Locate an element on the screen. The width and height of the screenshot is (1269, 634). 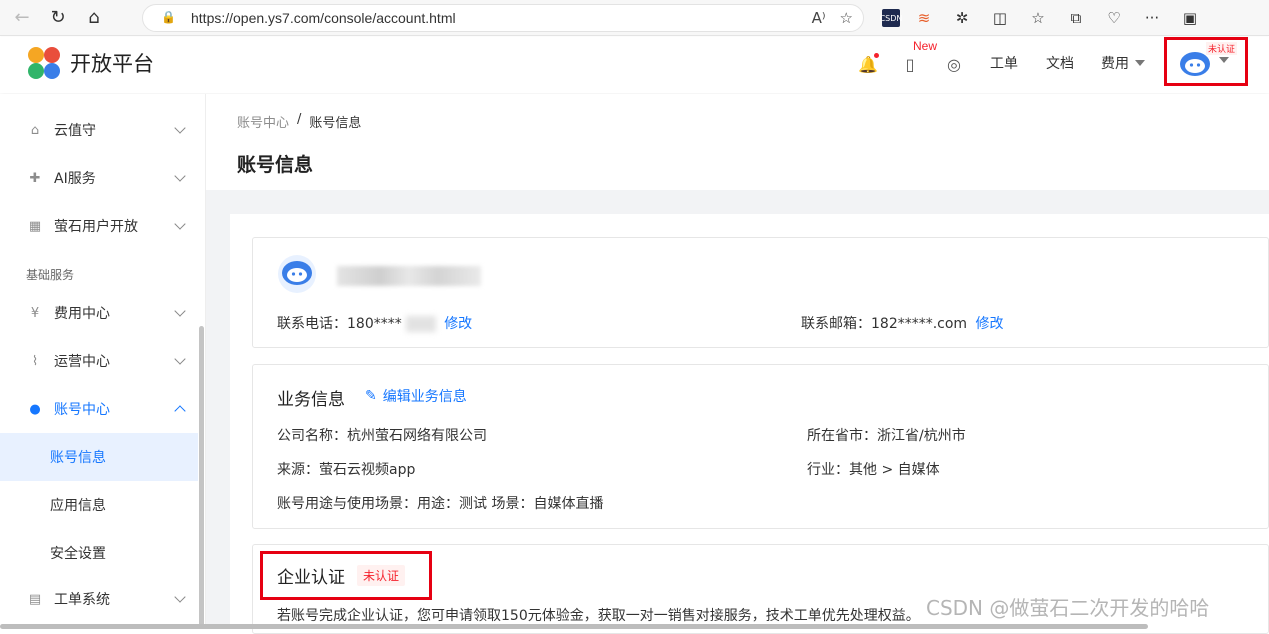
split-screen-icon: ◫ is located at coordinates (1000, 18).